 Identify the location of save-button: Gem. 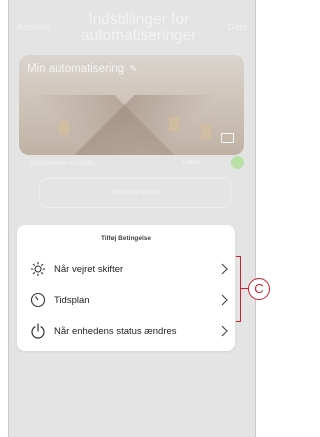
(237, 27).